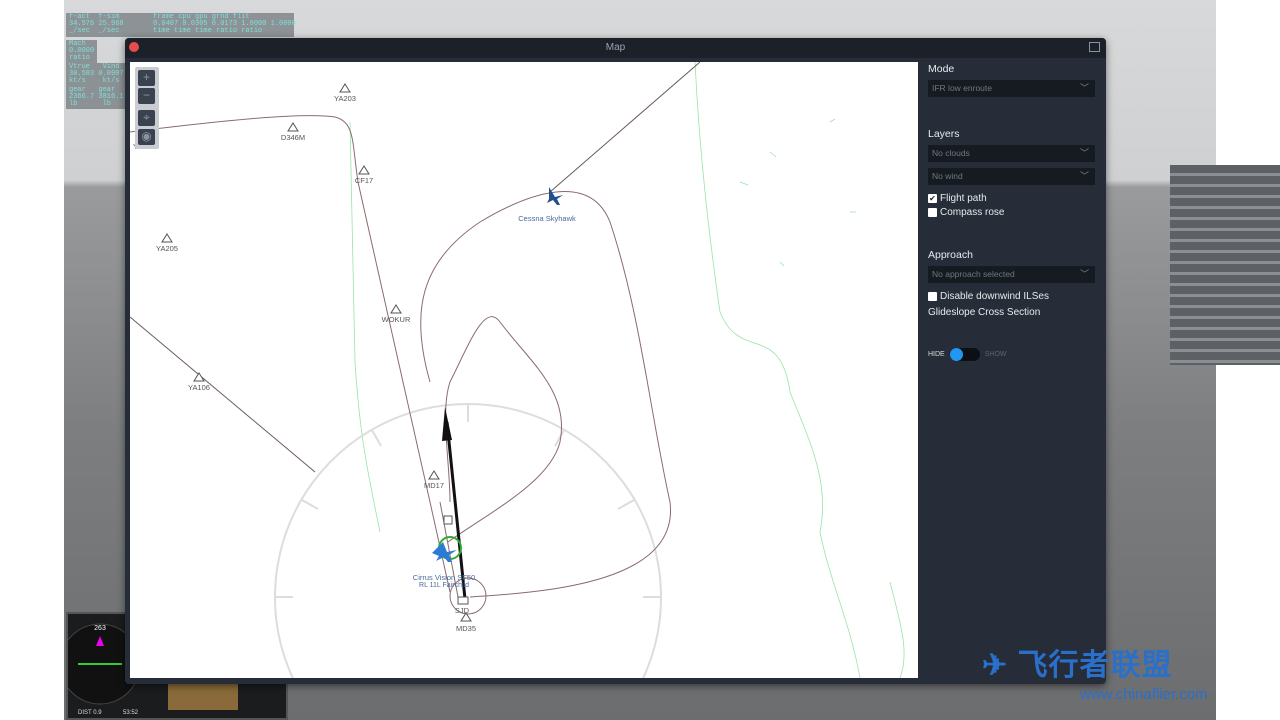  What do you see at coordinates (995, 354) in the screenshot?
I see `toggle-show-label: SHOW` at bounding box center [995, 354].